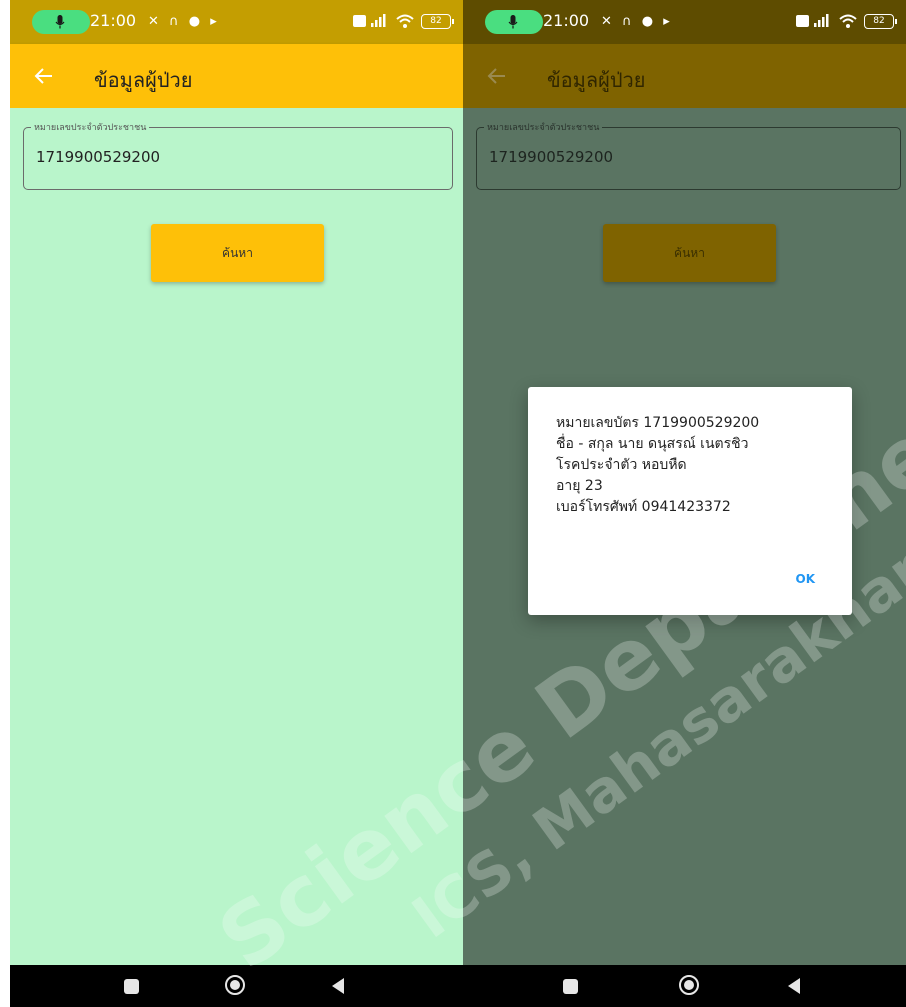  I want to click on dialog-line-phone: เบอร์โทรศัพท์ 0941423372, so click(643, 507).